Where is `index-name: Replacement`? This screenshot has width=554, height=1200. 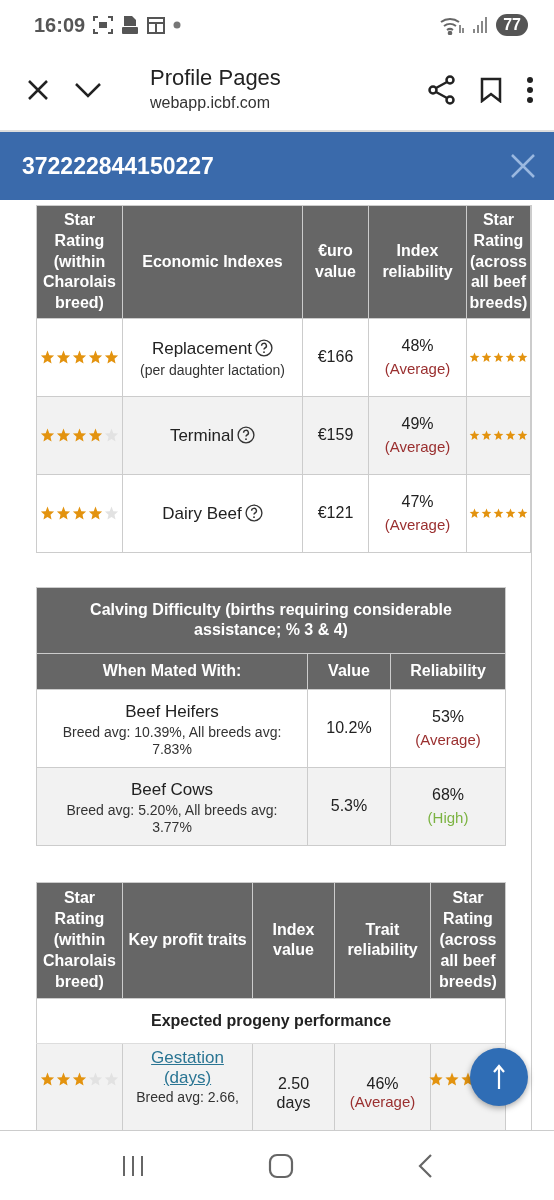
index-name: Replacement is located at coordinates (202, 349).